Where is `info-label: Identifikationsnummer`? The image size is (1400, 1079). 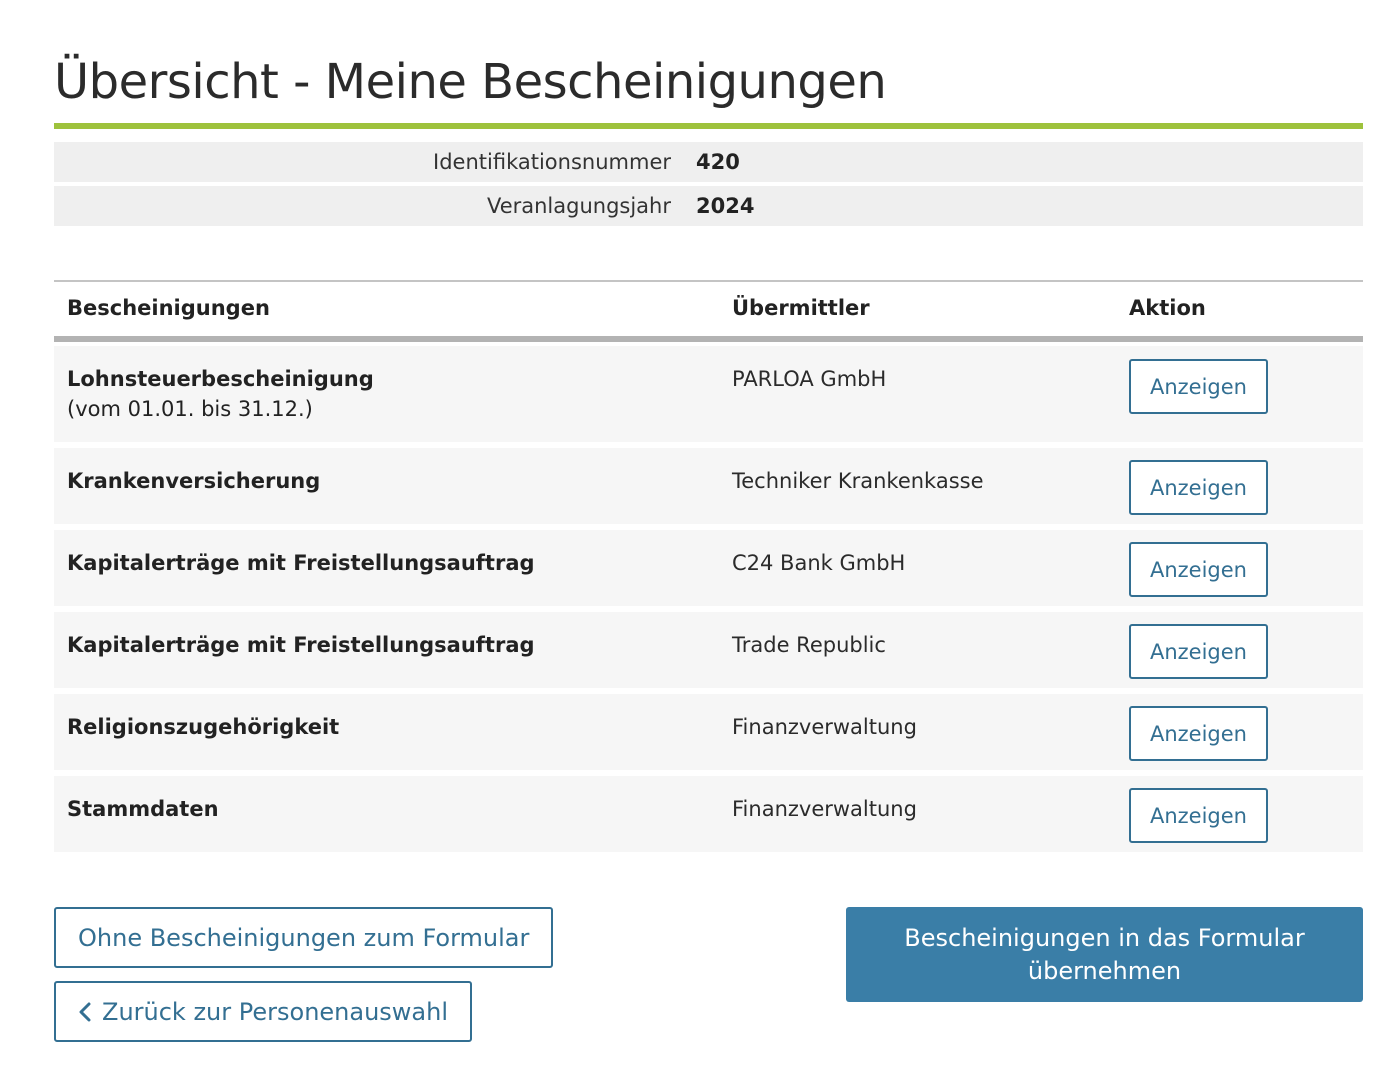 info-label: Identifikationsnummer is located at coordinates (552, 162).